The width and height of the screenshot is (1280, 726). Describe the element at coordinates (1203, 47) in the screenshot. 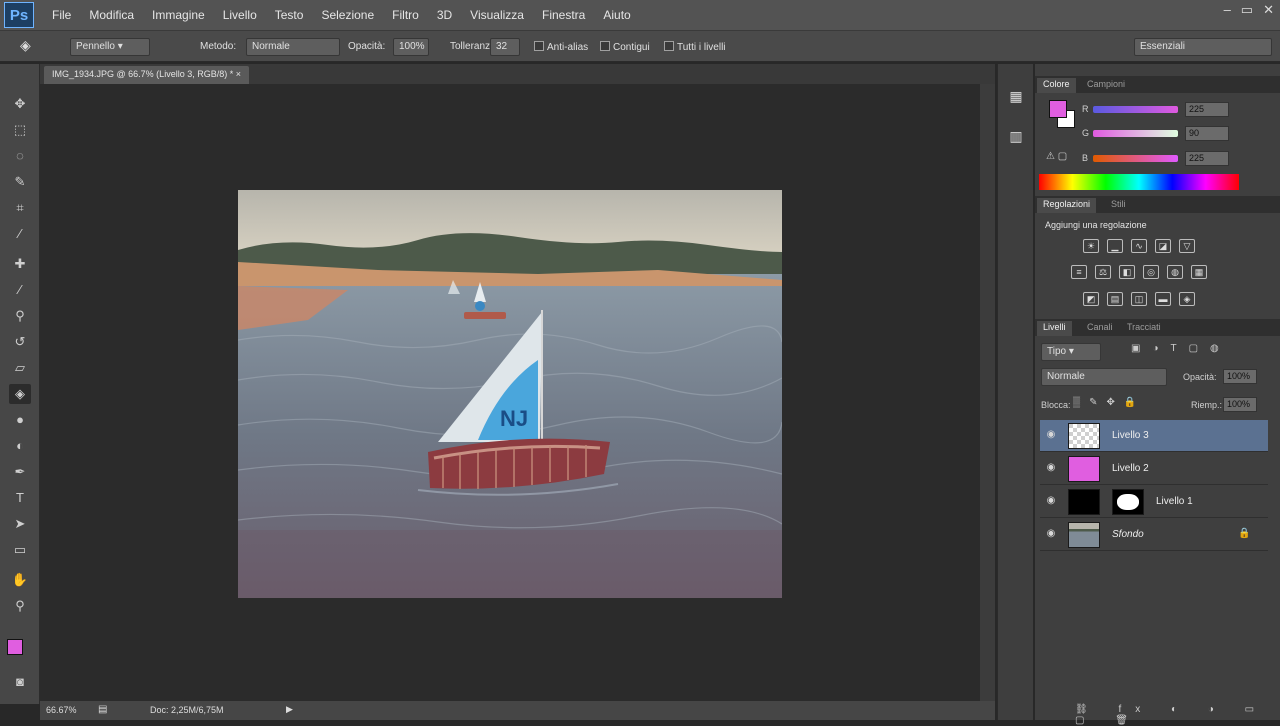

I see `workspace-select: Essenziali` at that location.